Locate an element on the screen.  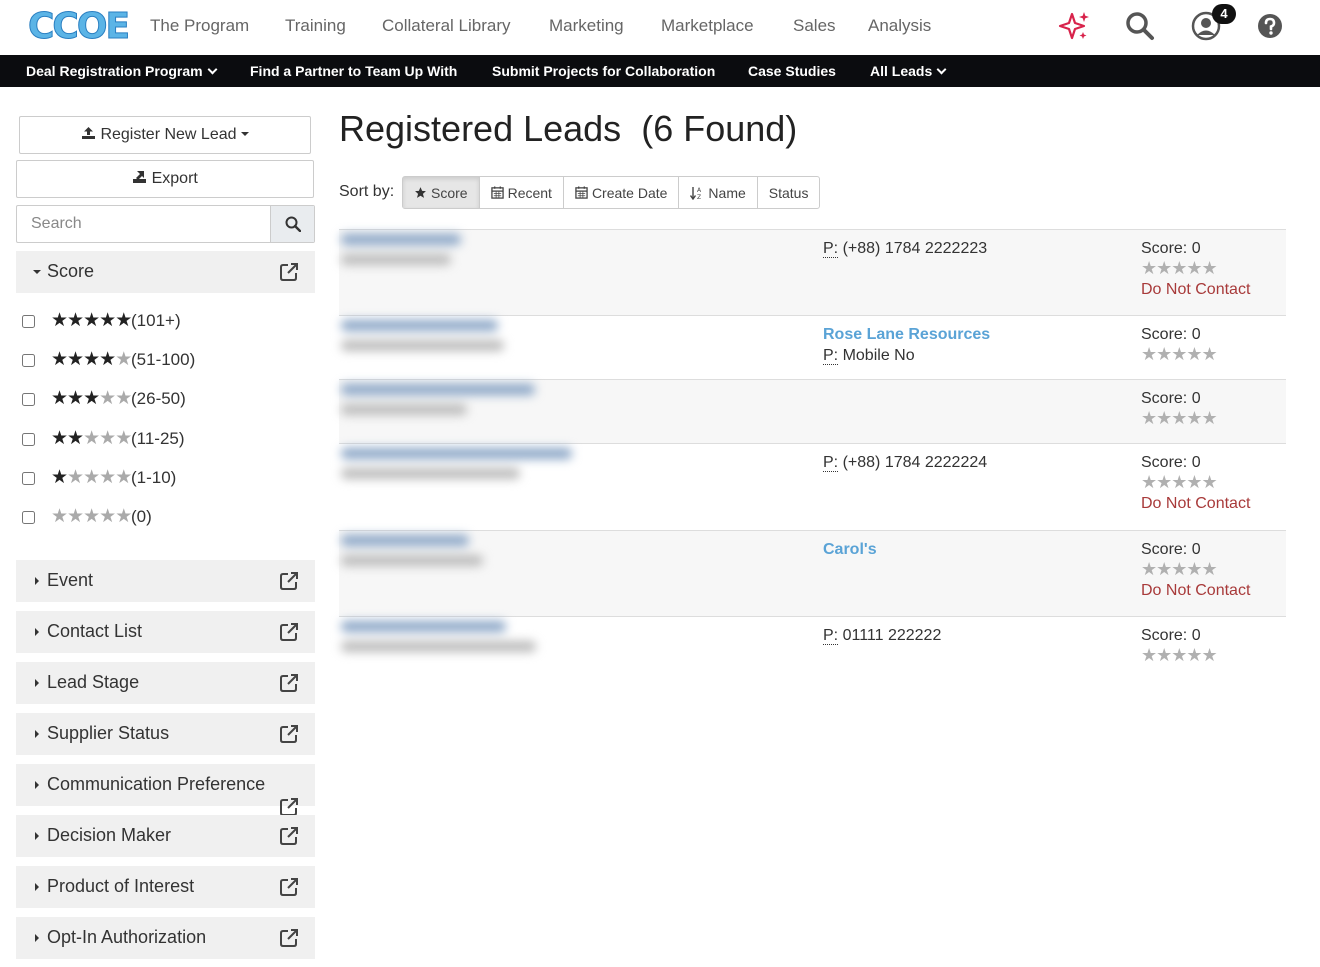
nav-analysis: Analysis is located at coordinates (899, 26).